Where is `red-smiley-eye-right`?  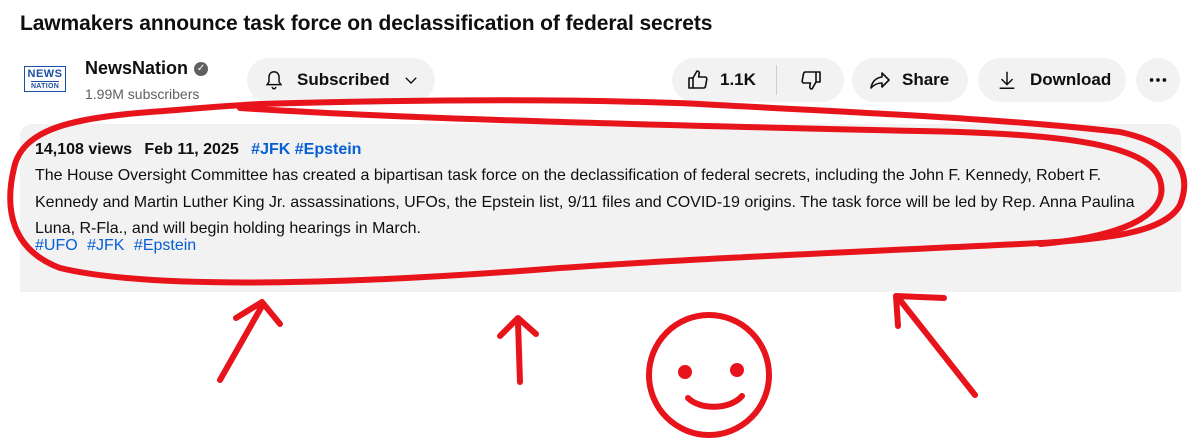 red-smiley-eye-right is located at coordinates (737, 370).